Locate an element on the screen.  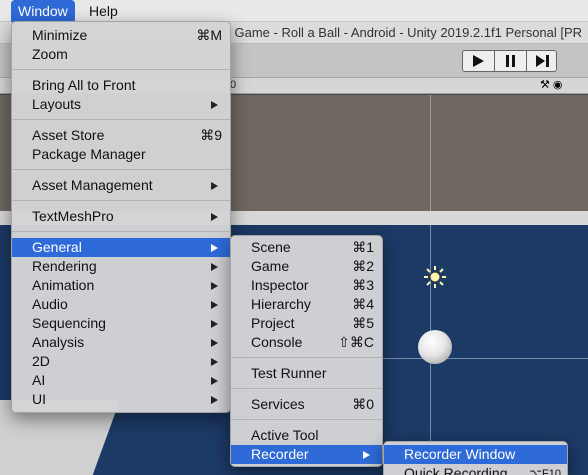
menu-item-hierarchy: Hierarchy ⌘4 is located at coordinates (306, 304).